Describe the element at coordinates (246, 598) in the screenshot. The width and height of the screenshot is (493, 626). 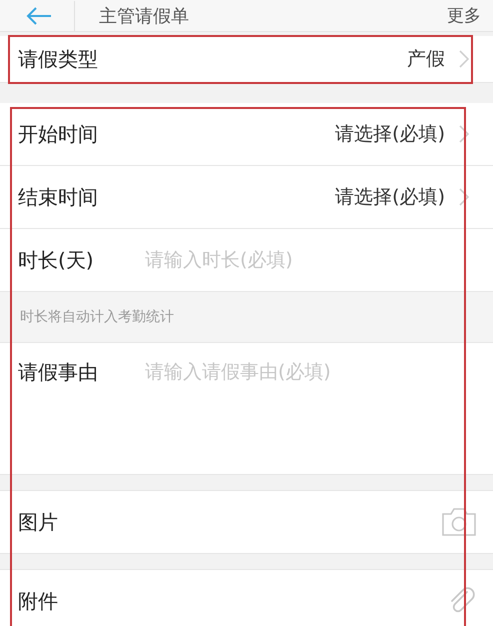
I see `attachment-row: 附件` at that location.